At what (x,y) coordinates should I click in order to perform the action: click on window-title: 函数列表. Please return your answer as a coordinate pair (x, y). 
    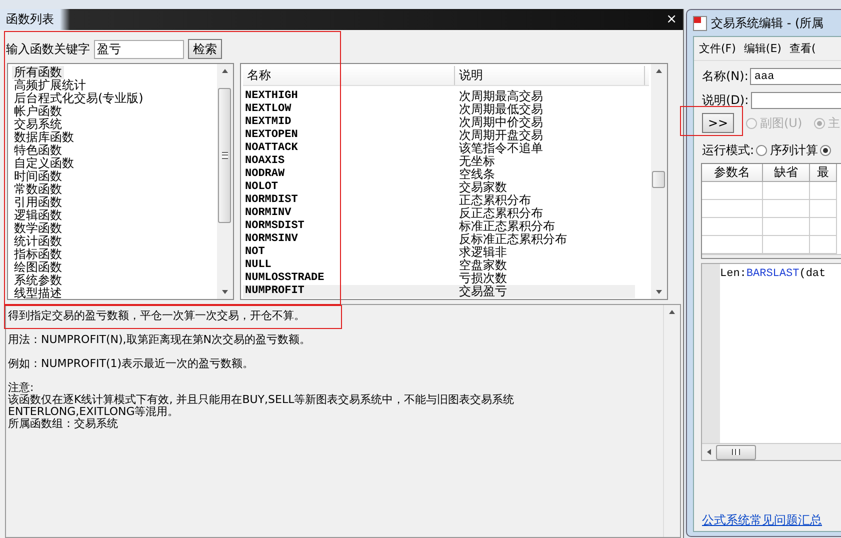
    Looking at the image, I should click on (29, 19).